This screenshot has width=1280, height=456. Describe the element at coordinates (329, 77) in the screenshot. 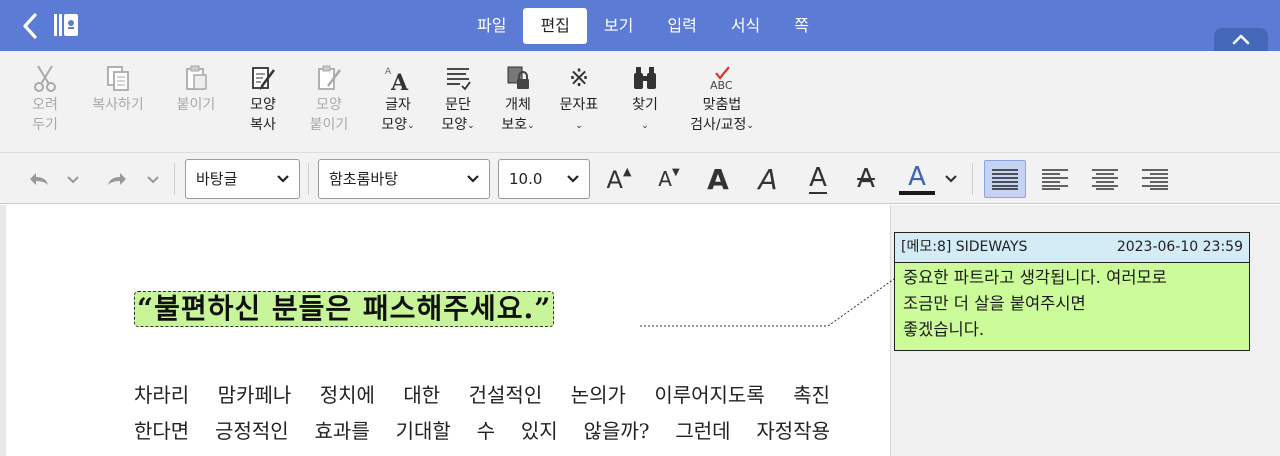

I see `format-paste-icon` at that location.